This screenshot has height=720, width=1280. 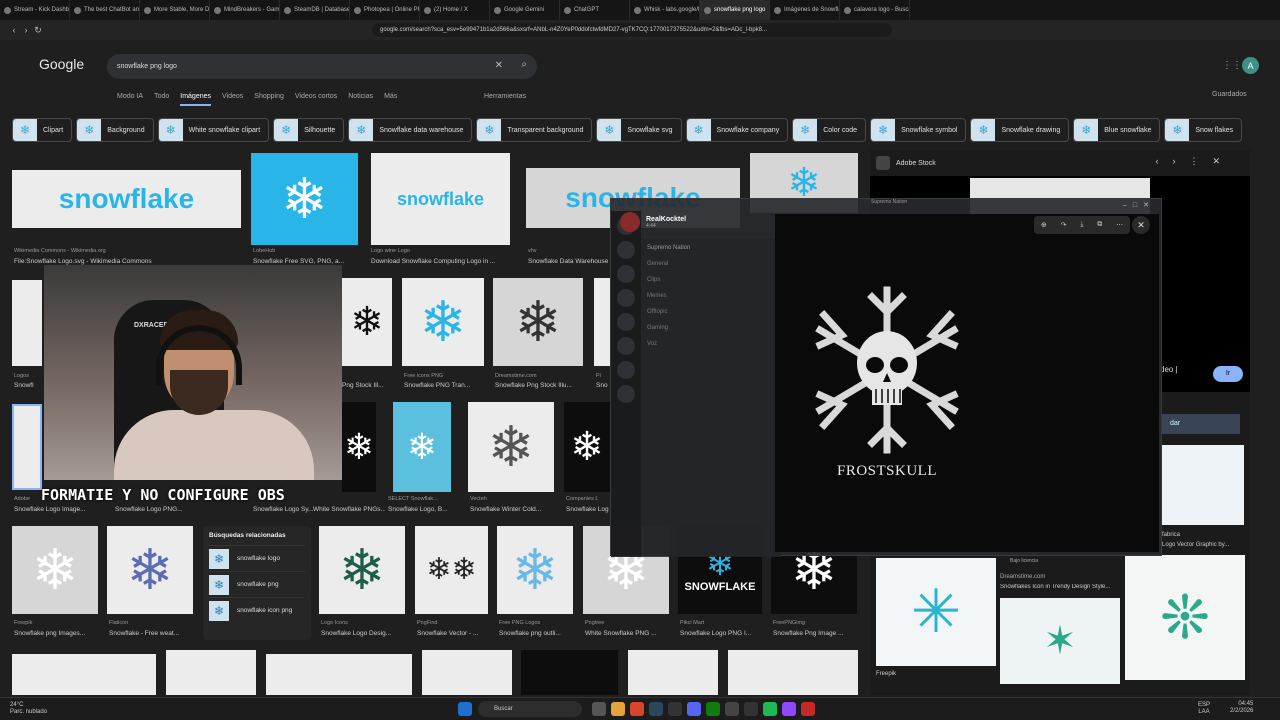 I want to click on obs-icon, so click(x=751, y=709).